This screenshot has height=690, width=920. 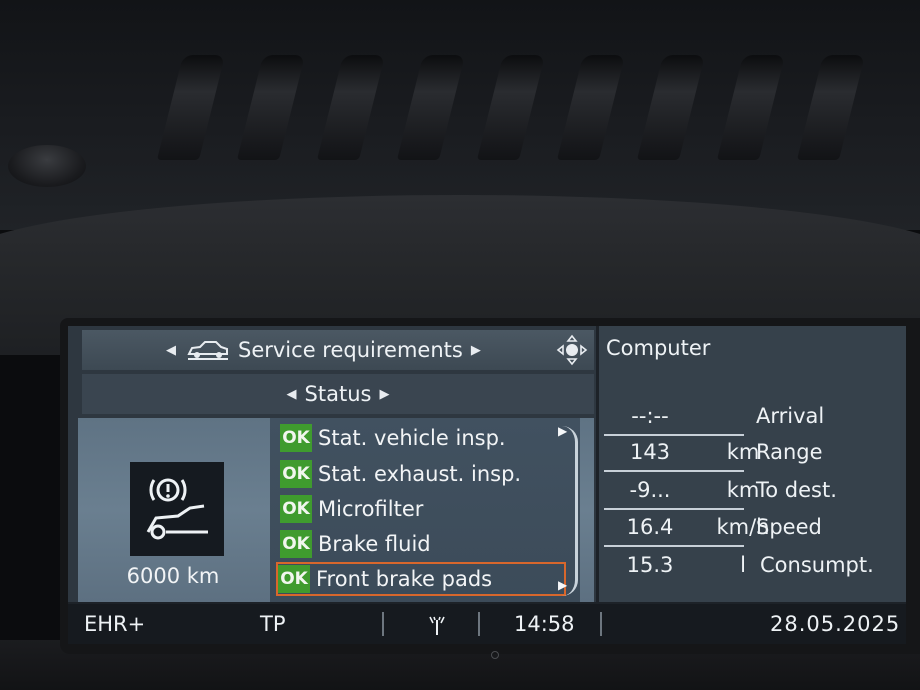 What do you see at coordinates (790, 416) in the screenshot?
I see `computer-label: Arrival` at bounding box center [790, 416].